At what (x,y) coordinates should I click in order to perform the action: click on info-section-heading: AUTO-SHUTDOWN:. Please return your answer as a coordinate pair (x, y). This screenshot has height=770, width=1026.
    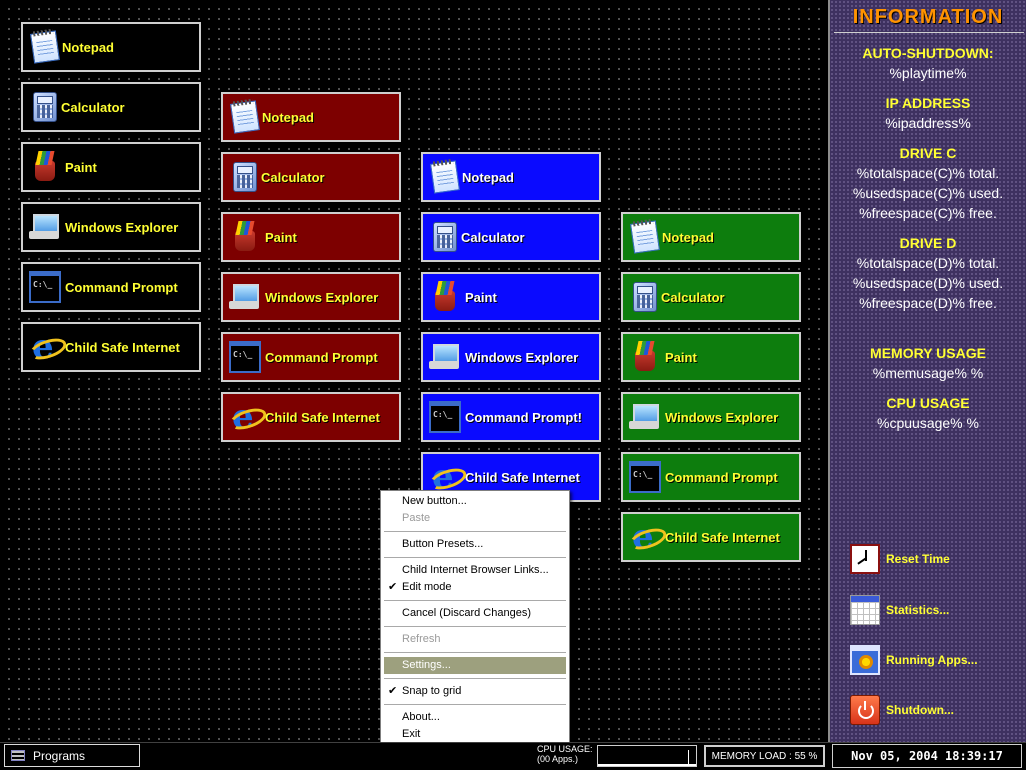
    Looking at the image, I should click on (928, 53).